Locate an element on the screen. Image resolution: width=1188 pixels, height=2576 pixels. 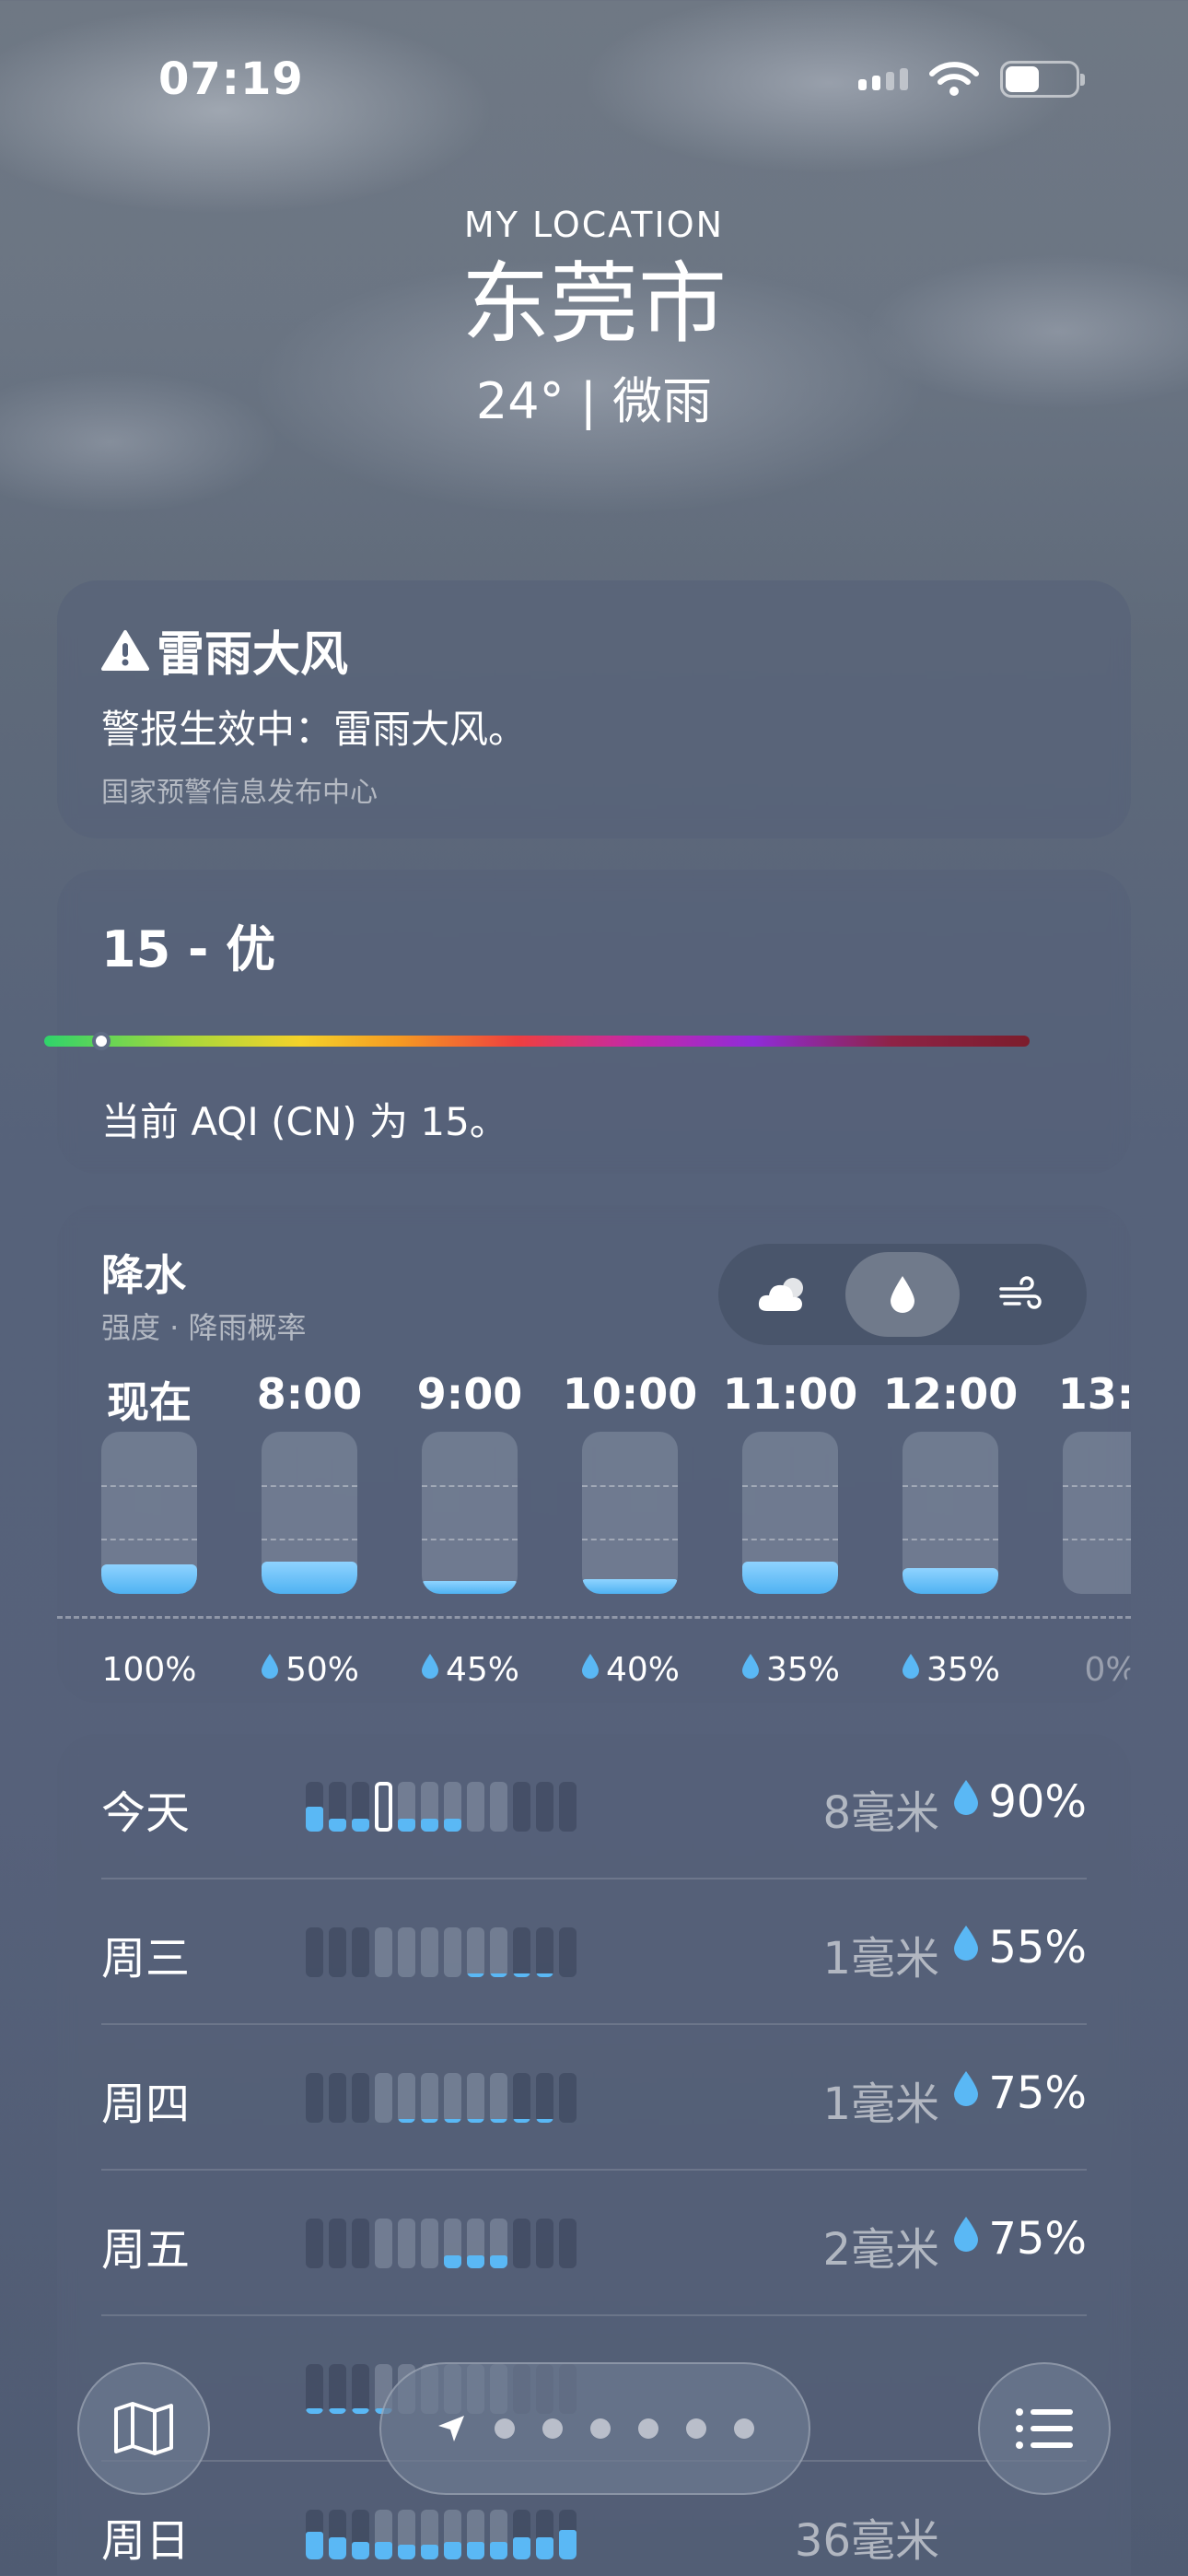
list-icon is located at coordinates (1044, 2428).